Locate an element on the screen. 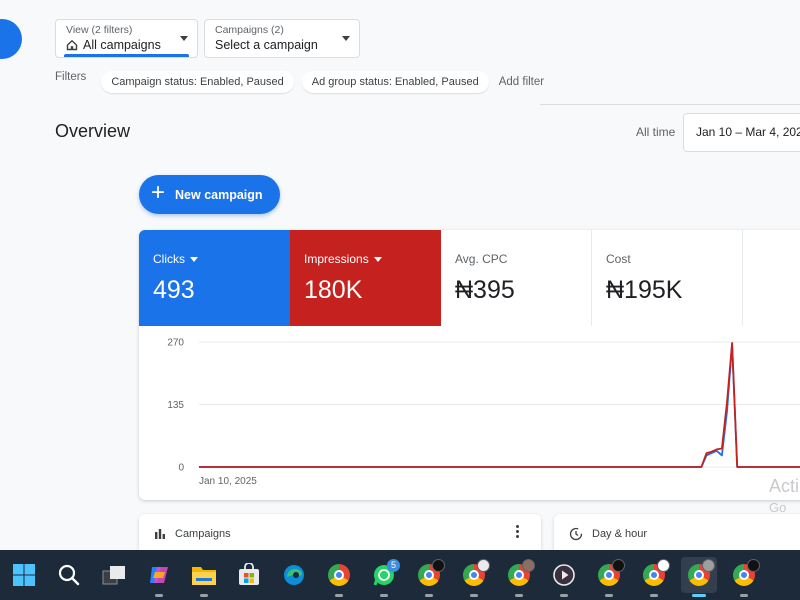 The height and width of the screenshot is (600, 800). windows-logo-icon is located at coordinates (24, 575).